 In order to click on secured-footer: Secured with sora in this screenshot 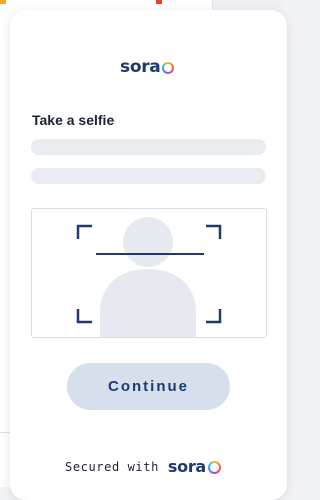, I will do `click(143, 466)`.